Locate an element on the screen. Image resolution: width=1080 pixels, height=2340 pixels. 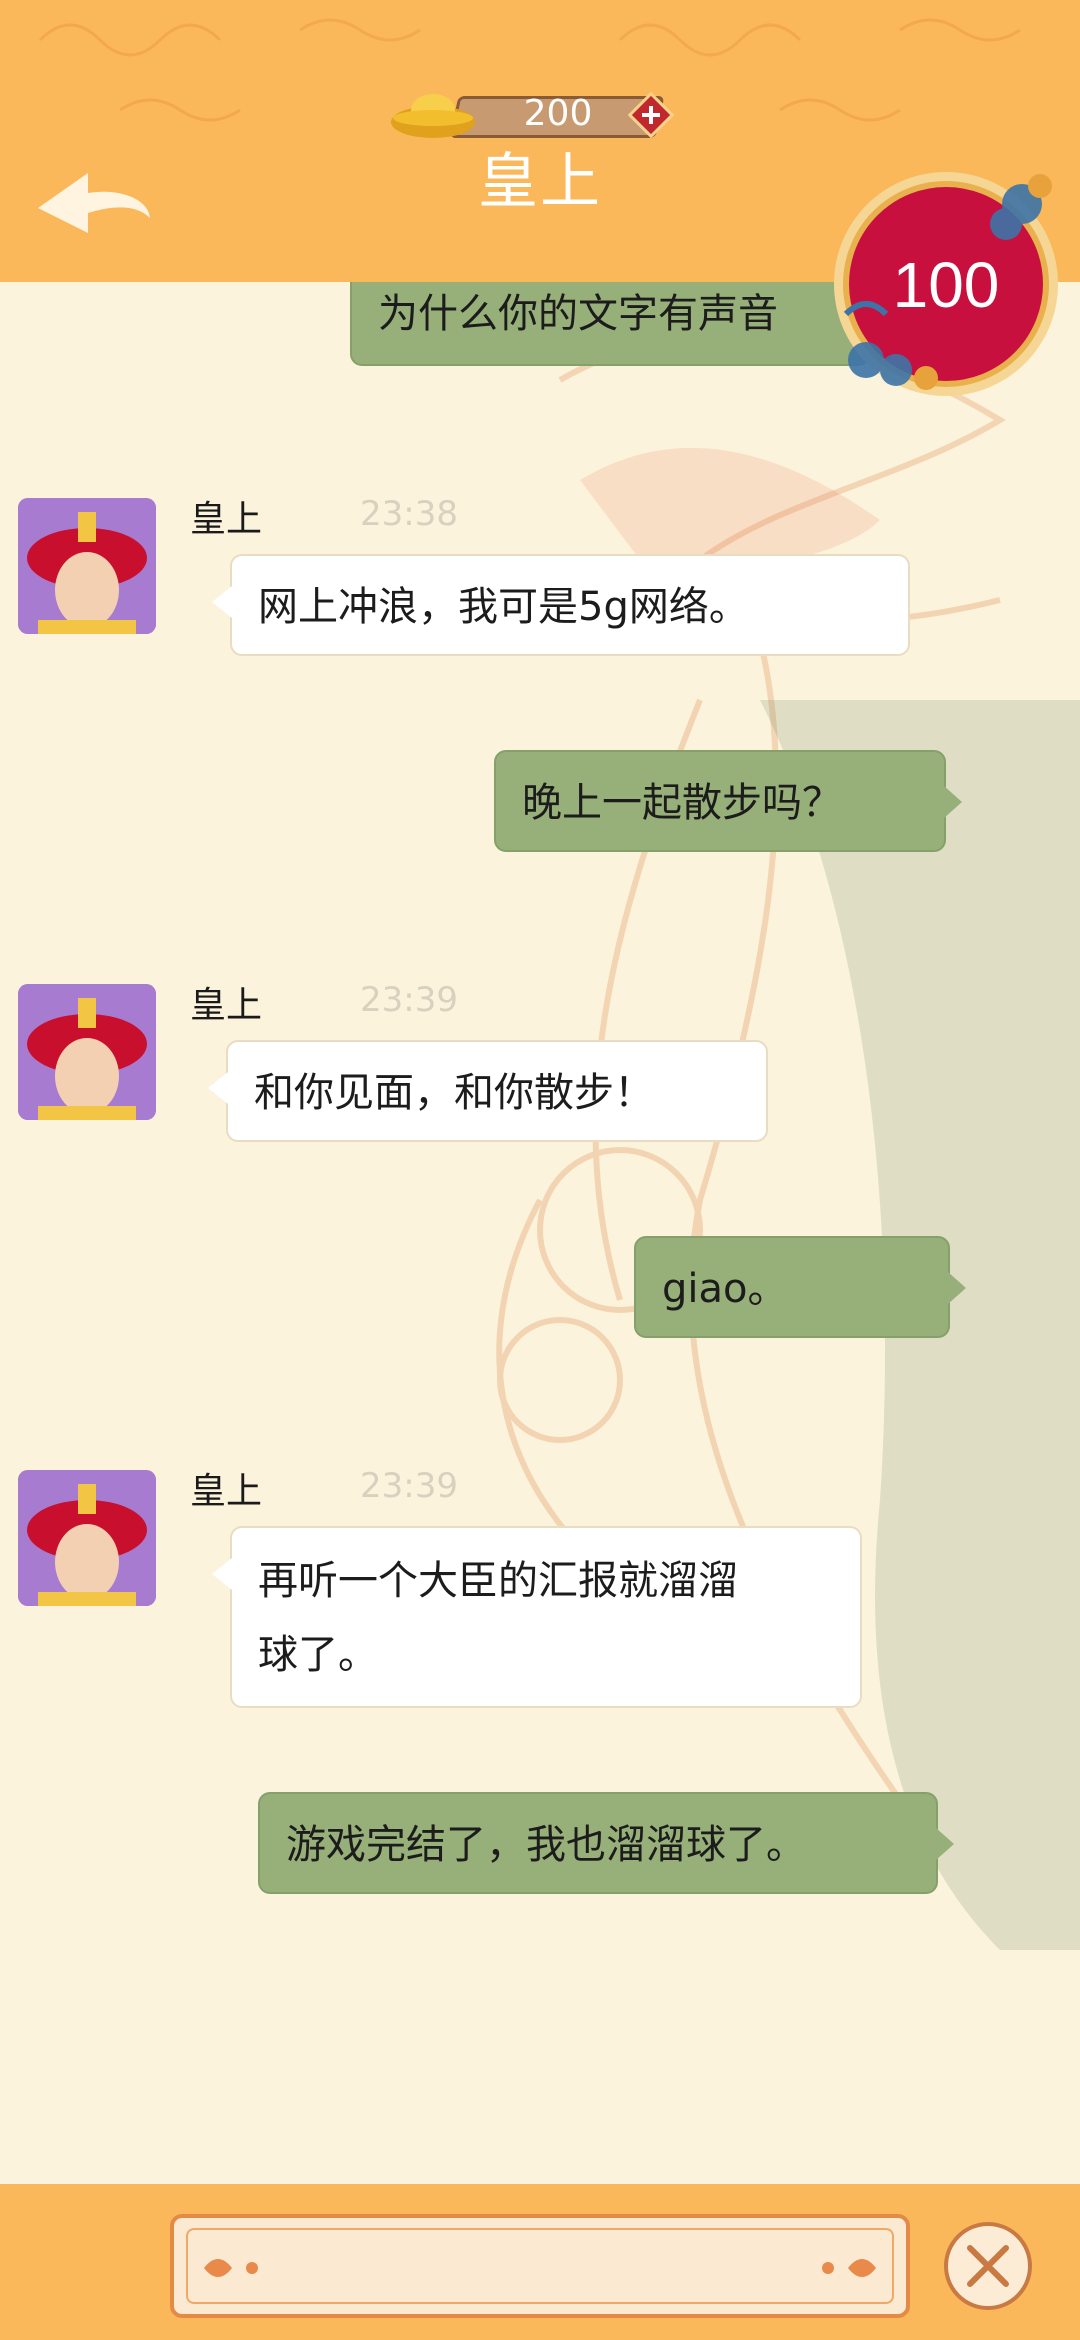
close-icon is located at coordinates (988, 2266).